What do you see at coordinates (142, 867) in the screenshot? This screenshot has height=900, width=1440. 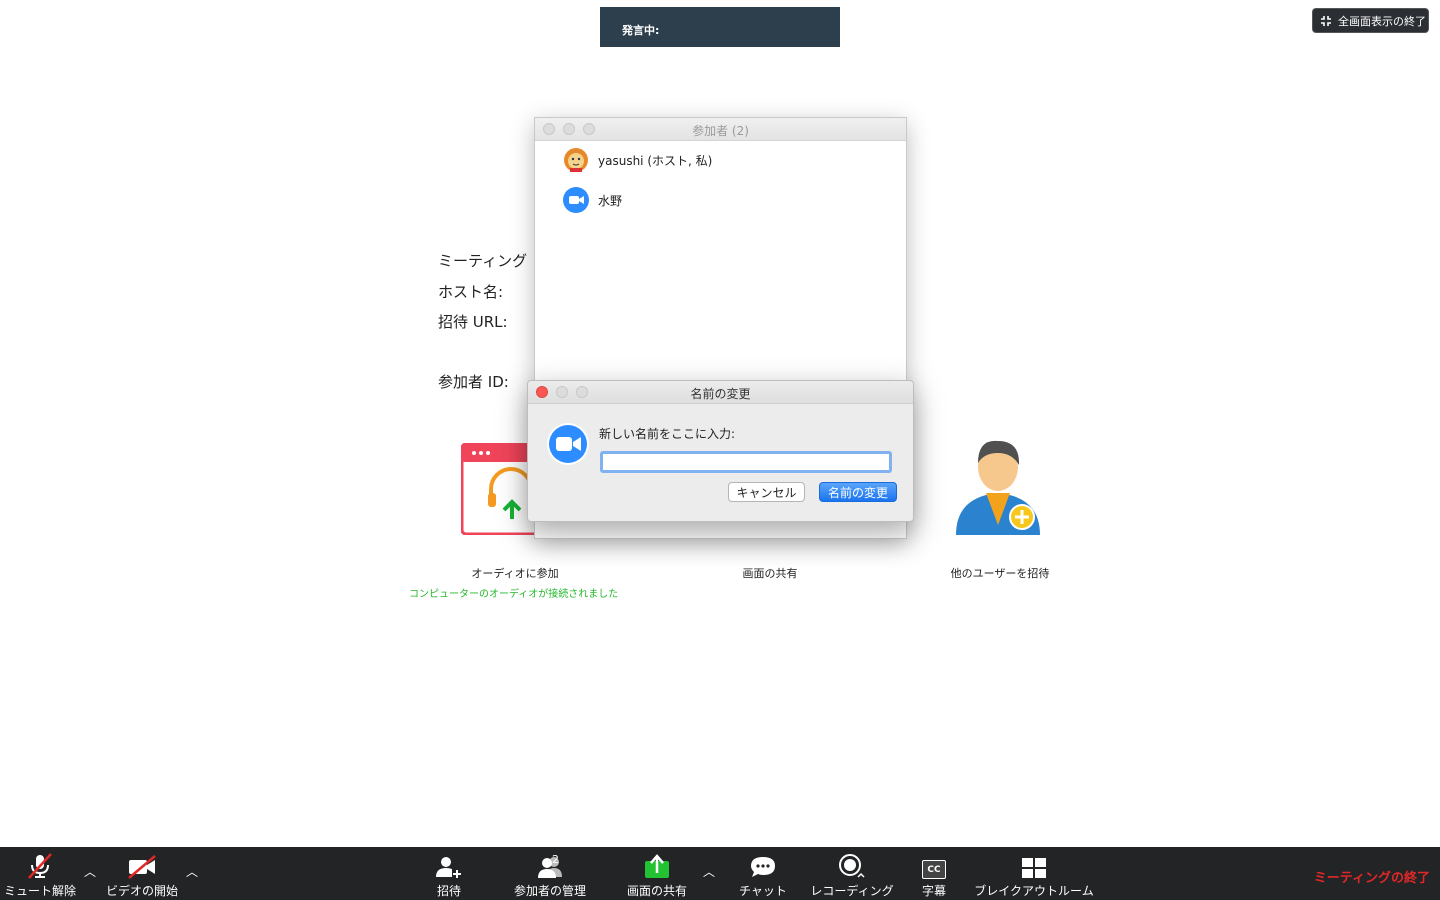 I see `video-off-icon` at bounding box center [142, 867].